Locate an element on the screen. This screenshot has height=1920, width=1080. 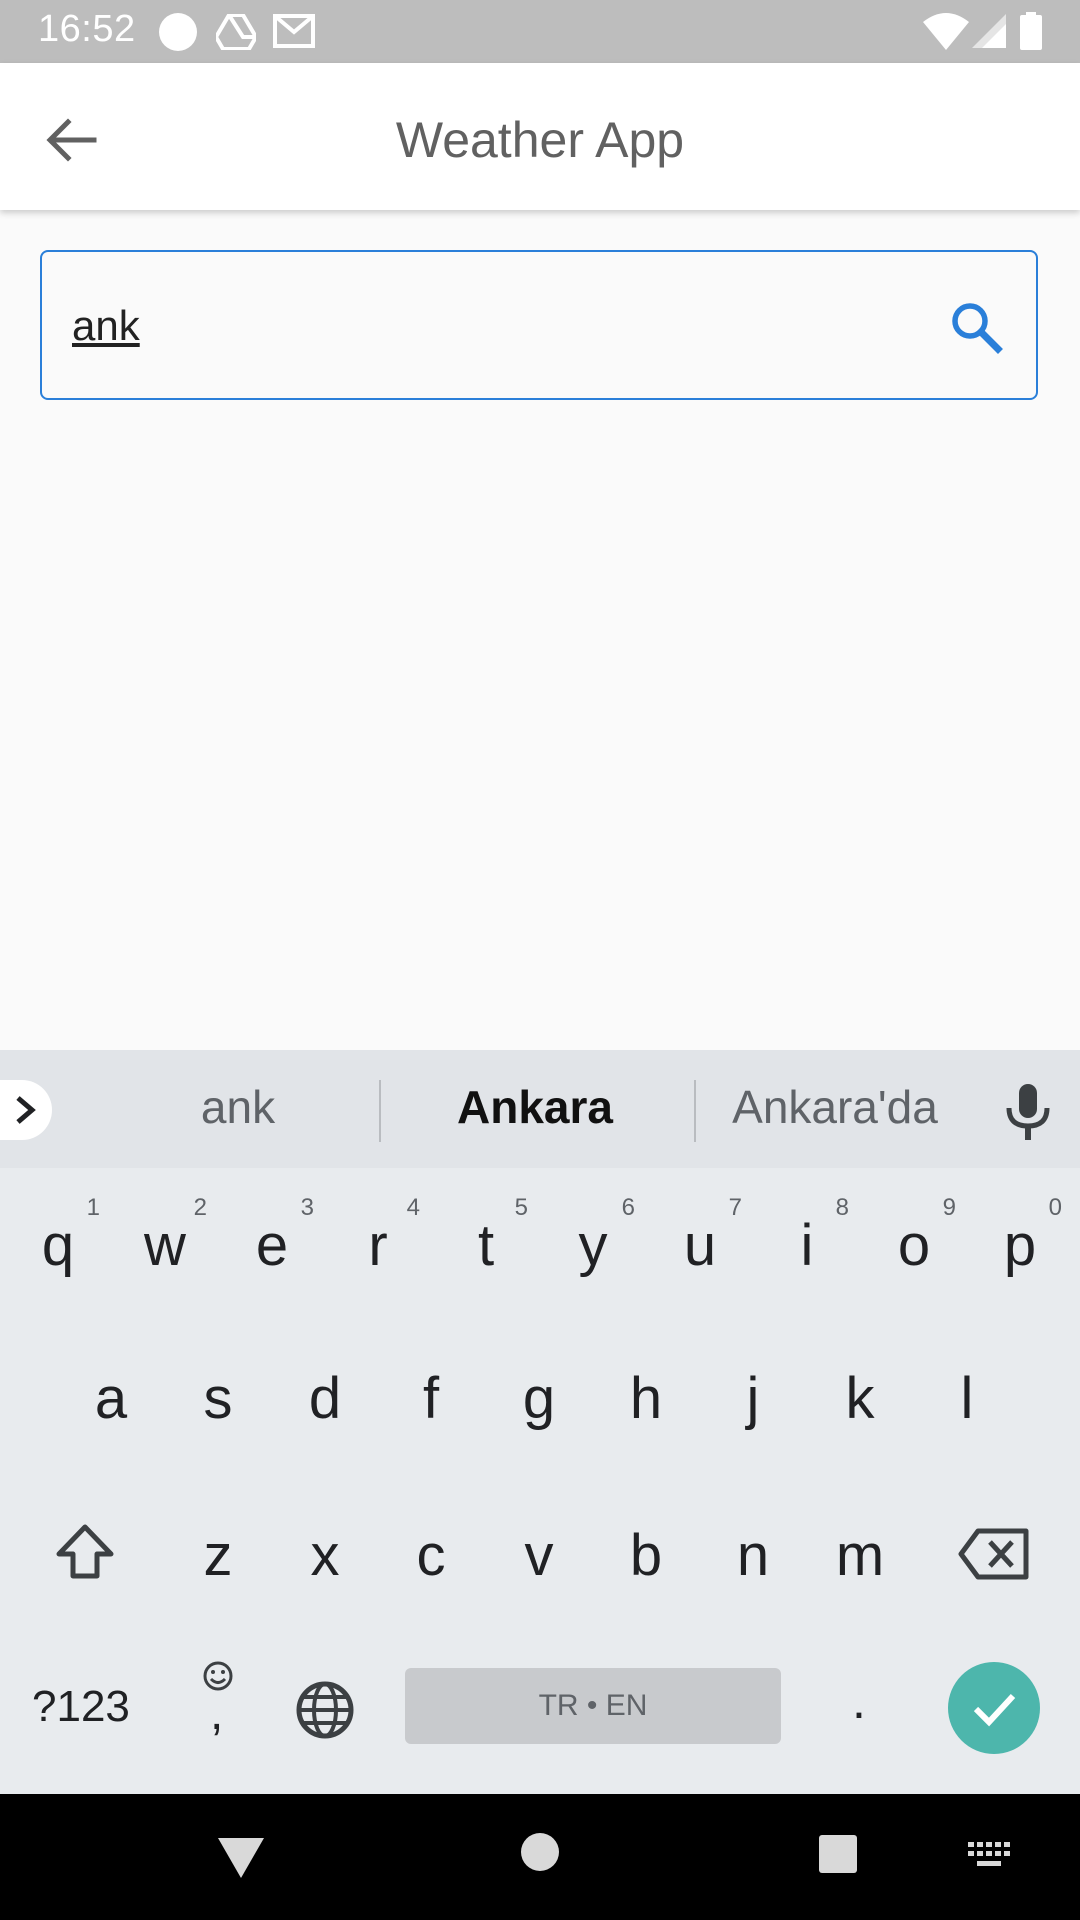
chevron-right-icon is located at coordinates (26, 1110).